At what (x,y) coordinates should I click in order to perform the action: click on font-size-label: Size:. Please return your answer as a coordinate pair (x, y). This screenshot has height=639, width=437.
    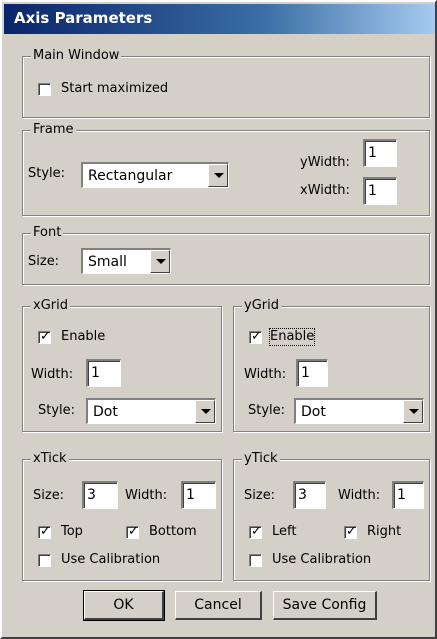
    Looking at the image, I should click on (44, 261).